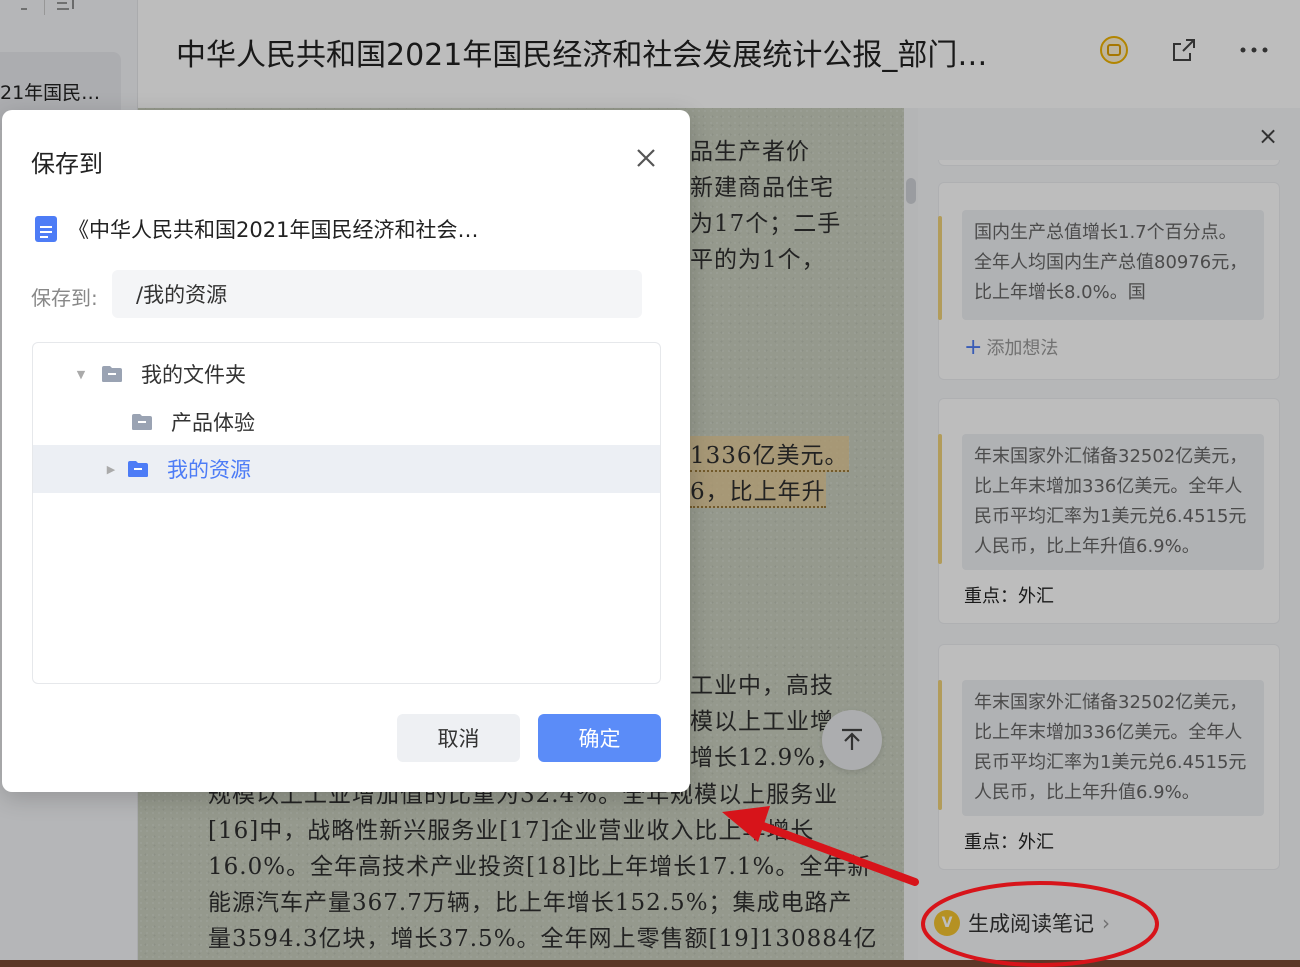 This screenshot has height=967, width=1300. Describe the element at coordinates (346, 374) in the screenshot. I see `tree-item-my-folder: ▼ 我的文件夹` at that location.